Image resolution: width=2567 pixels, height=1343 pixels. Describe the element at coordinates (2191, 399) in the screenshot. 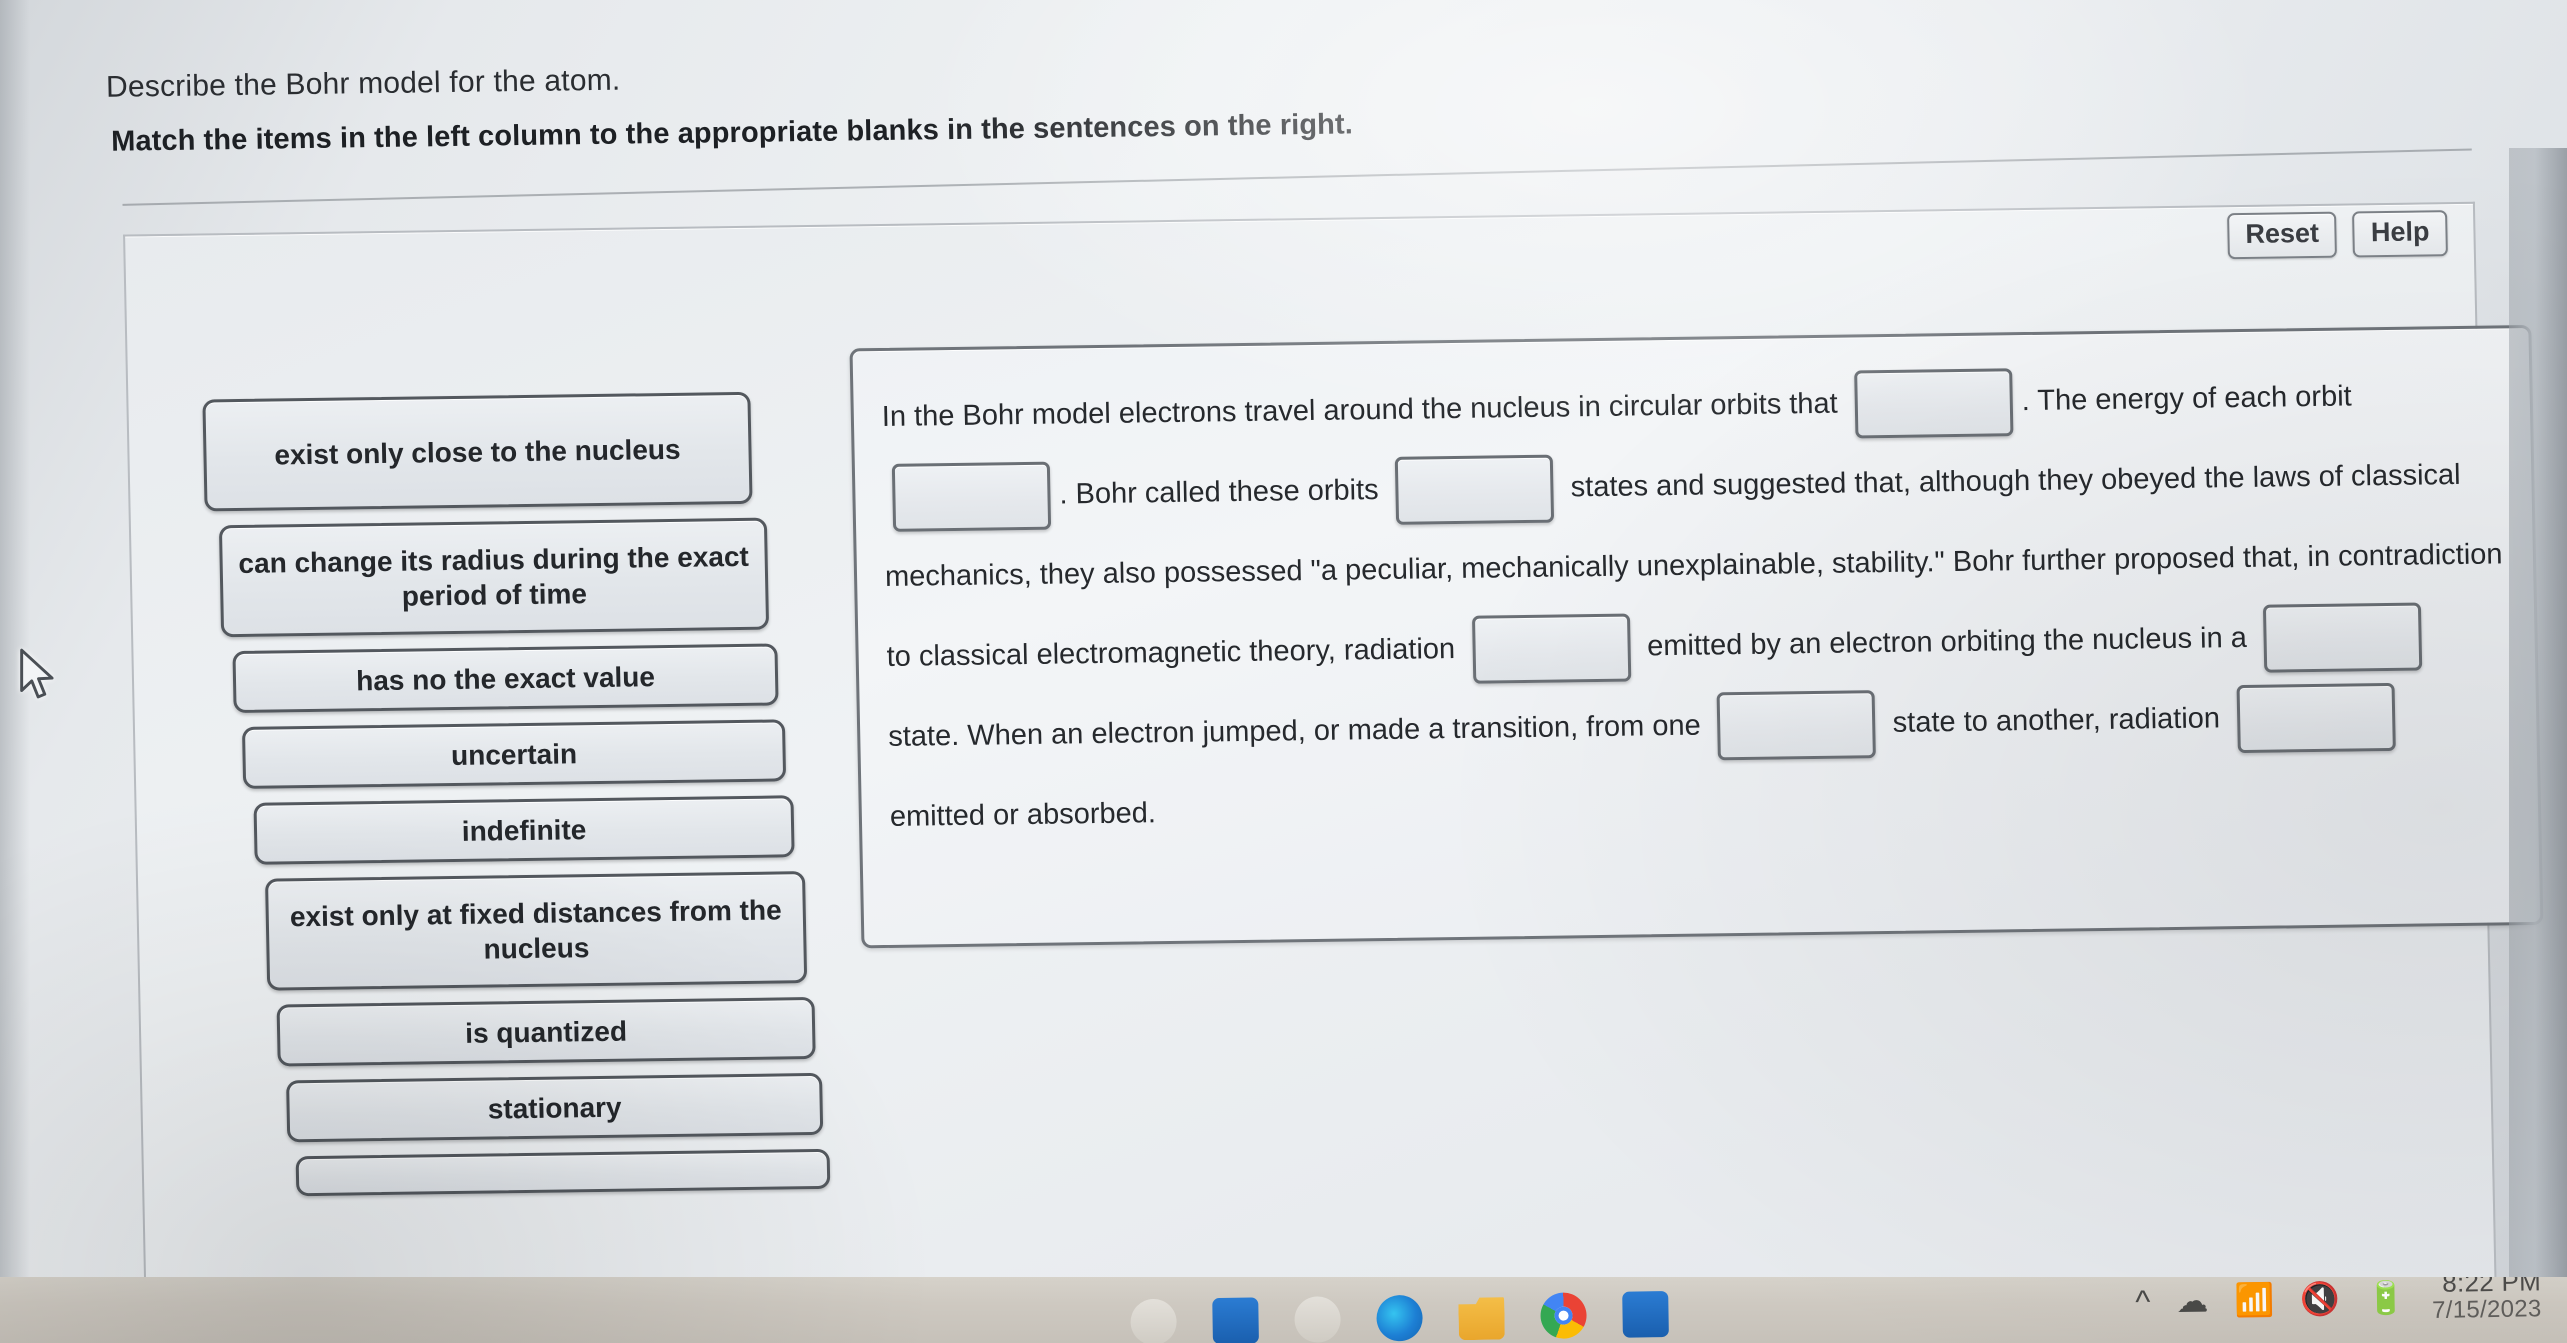

I see `sentence-text: . The energy of each orbit` at that location.